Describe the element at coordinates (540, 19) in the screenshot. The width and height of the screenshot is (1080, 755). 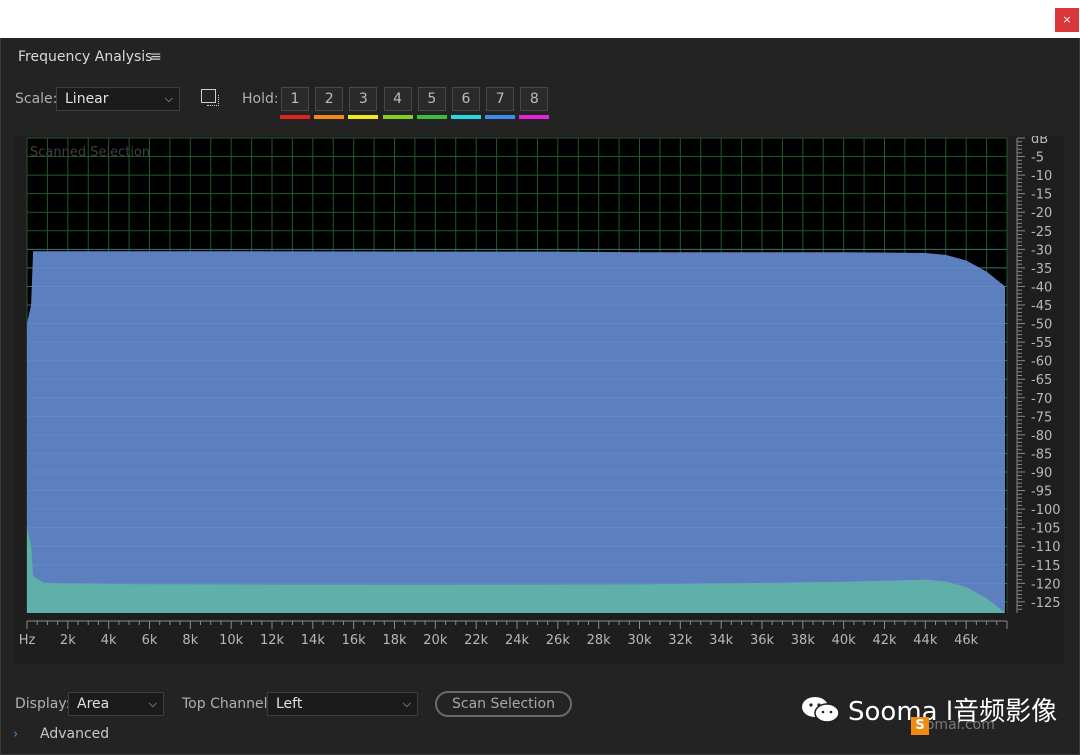
I see `window-titlebar: ×` at that location.